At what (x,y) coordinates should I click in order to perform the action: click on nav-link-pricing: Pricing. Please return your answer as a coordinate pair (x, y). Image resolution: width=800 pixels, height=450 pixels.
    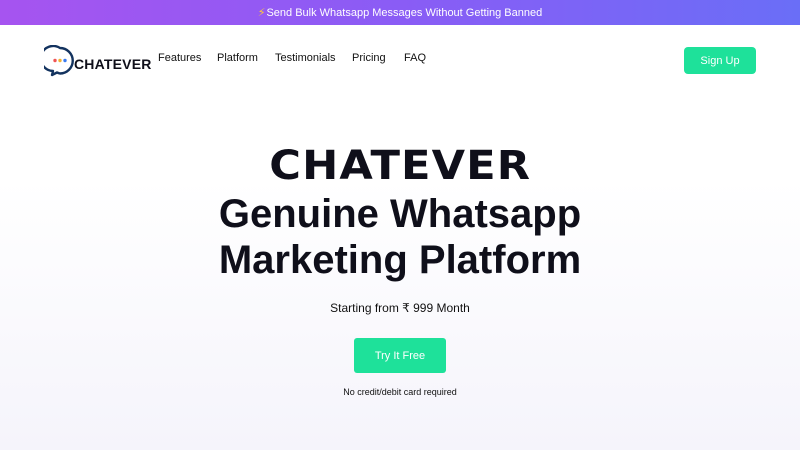
    Looking at the image, I should click on (378, 58).